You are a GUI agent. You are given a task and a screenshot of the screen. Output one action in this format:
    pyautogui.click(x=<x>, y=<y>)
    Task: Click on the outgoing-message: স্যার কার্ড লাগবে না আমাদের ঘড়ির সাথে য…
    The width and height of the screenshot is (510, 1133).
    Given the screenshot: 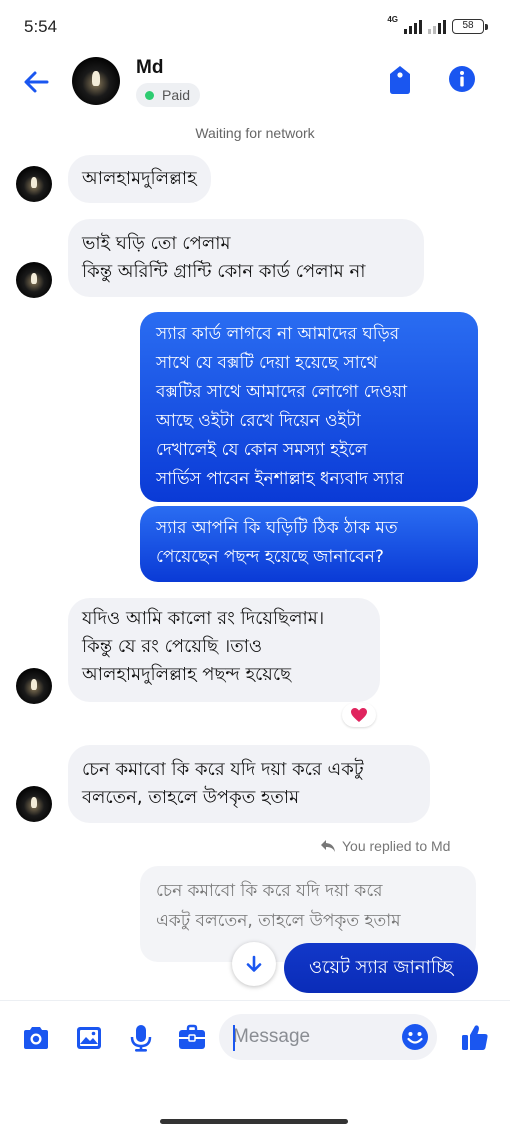 What is the action you would take?
    pyautogui.click(x=309, y=407)
    